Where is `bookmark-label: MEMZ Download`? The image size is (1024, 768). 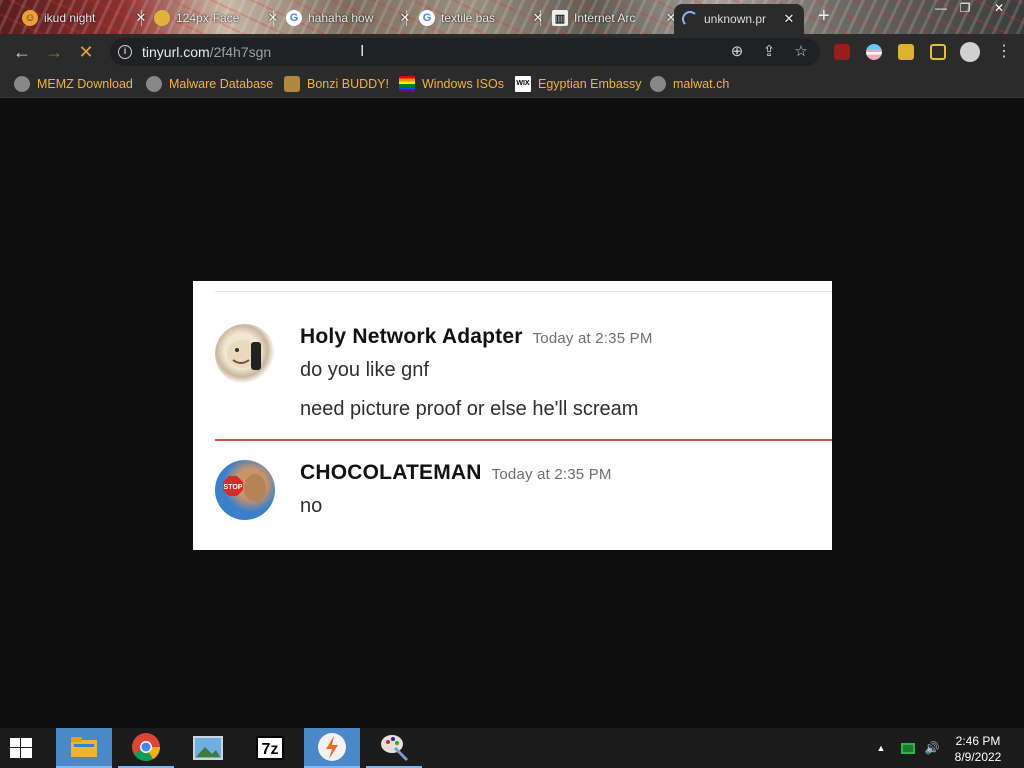 bookmark-label: MEMZ Download is located at coordinates (85, 84).